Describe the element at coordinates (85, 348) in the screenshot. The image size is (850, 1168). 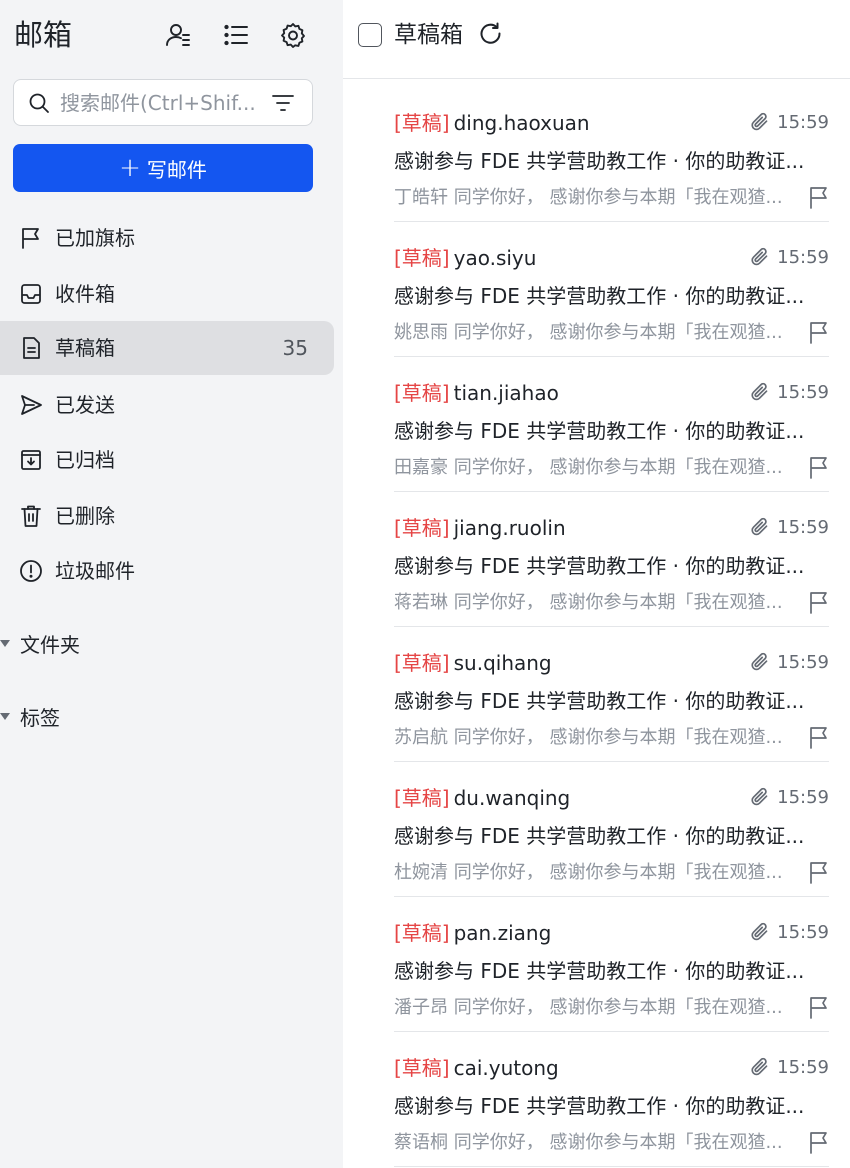
I see `sidebar-item-label: 草稿箱` at that location.